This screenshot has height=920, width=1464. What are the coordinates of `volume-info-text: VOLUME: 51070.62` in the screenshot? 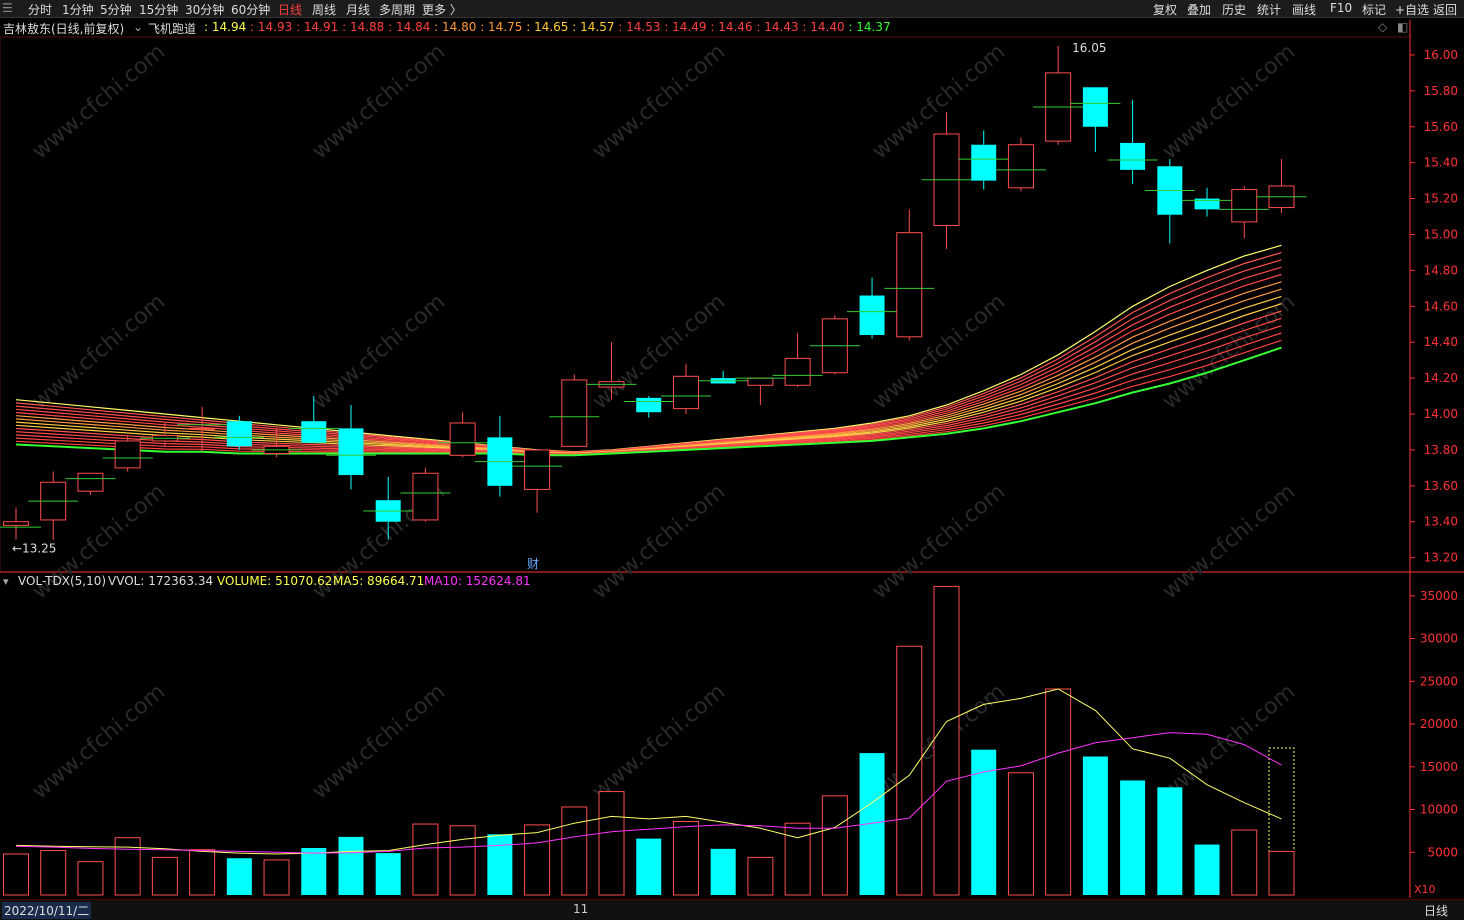 It's located at (274, 581).